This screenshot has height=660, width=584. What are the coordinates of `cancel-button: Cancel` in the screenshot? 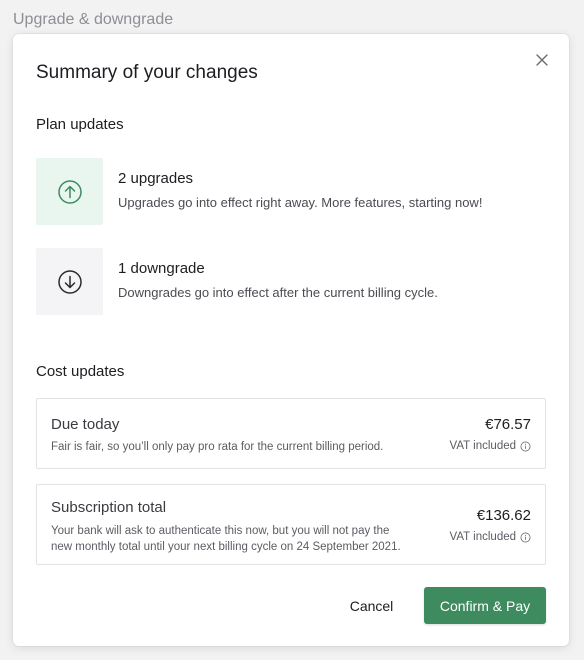 It's located at (371, 605).